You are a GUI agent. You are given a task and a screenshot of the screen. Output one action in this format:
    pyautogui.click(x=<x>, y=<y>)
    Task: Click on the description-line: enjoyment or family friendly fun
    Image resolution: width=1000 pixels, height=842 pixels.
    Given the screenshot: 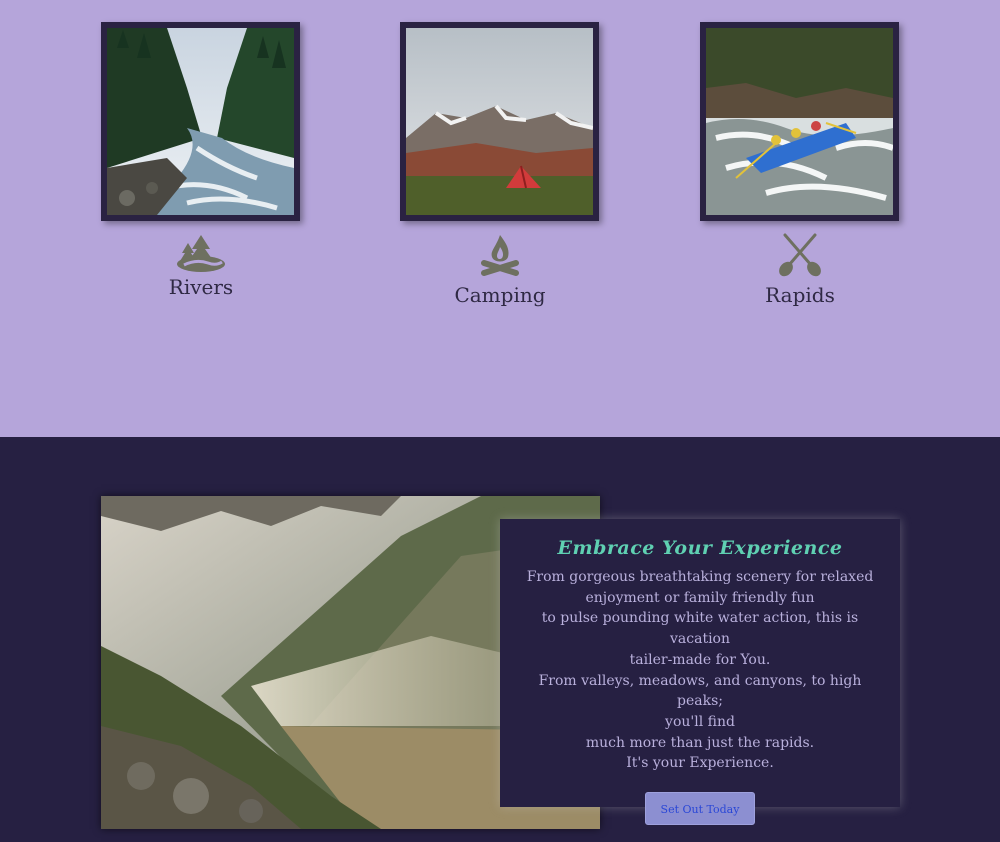 What is the action you would take?
    pyautogui.click(x=700, y=597)
    